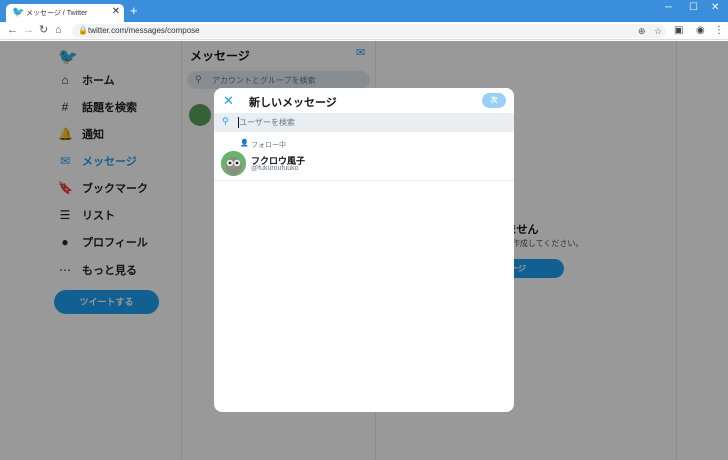 The height and width of the screenshot is (460, 728). What do you see at coordinates (116, 12) in the screenshot?
I see `tab-close-icon: ✕` at bounding box center [116, 12].